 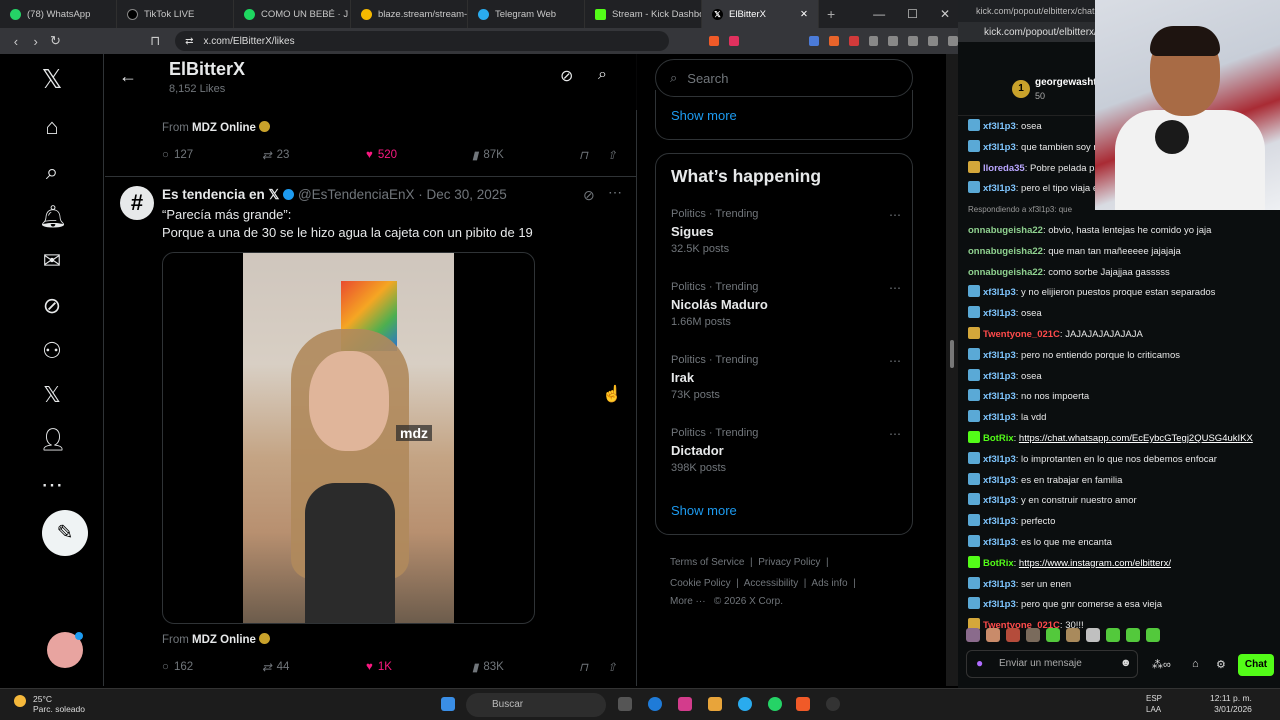 What do you see at coordinates (1021, 334) in the screenshot?
I see `chat-username: Twentyone_021C` at bounding box center [1021, 334].